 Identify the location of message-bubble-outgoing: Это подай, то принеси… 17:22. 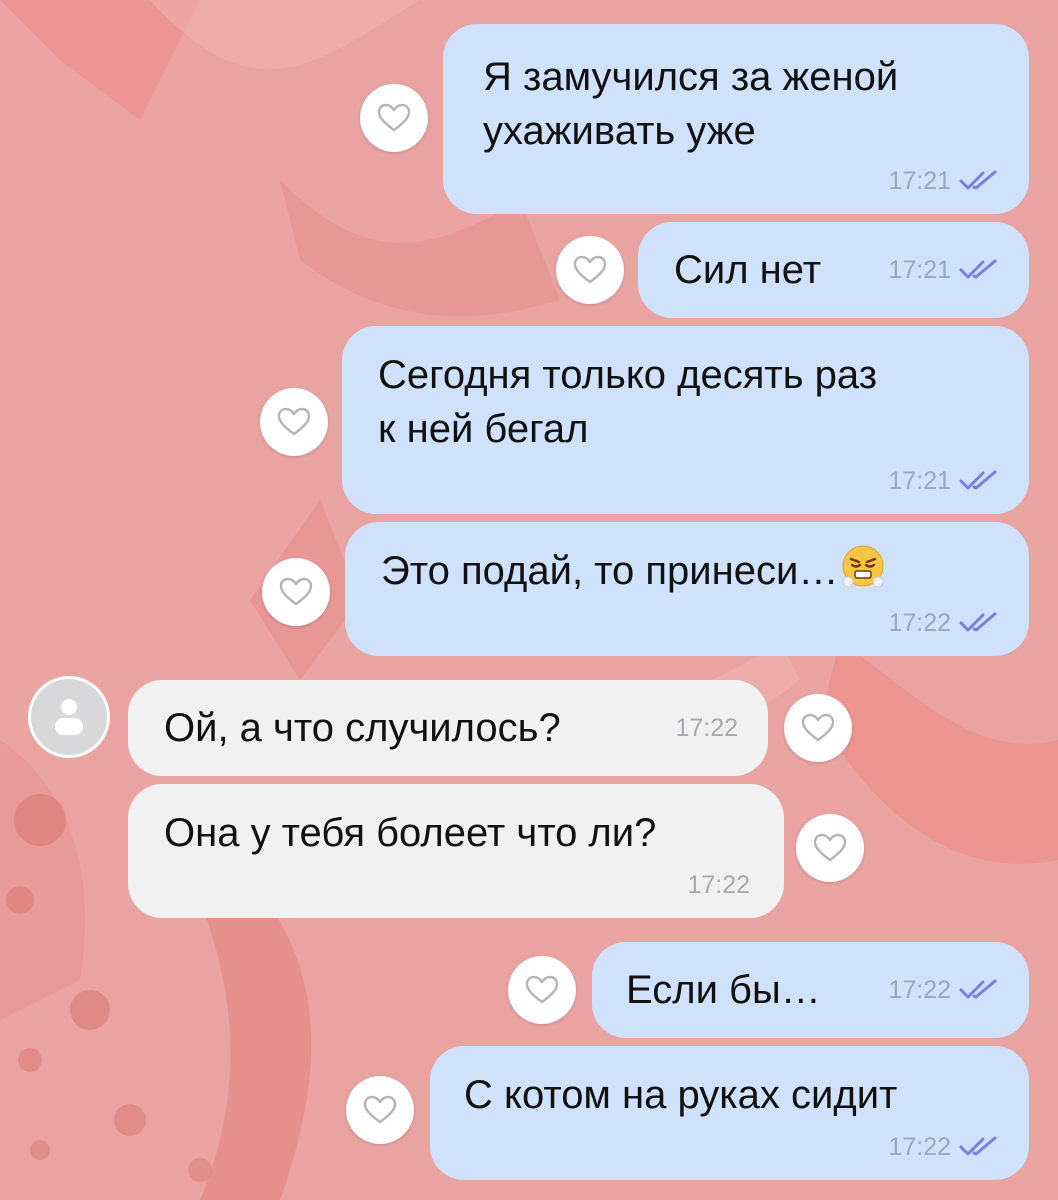
(687, 589).